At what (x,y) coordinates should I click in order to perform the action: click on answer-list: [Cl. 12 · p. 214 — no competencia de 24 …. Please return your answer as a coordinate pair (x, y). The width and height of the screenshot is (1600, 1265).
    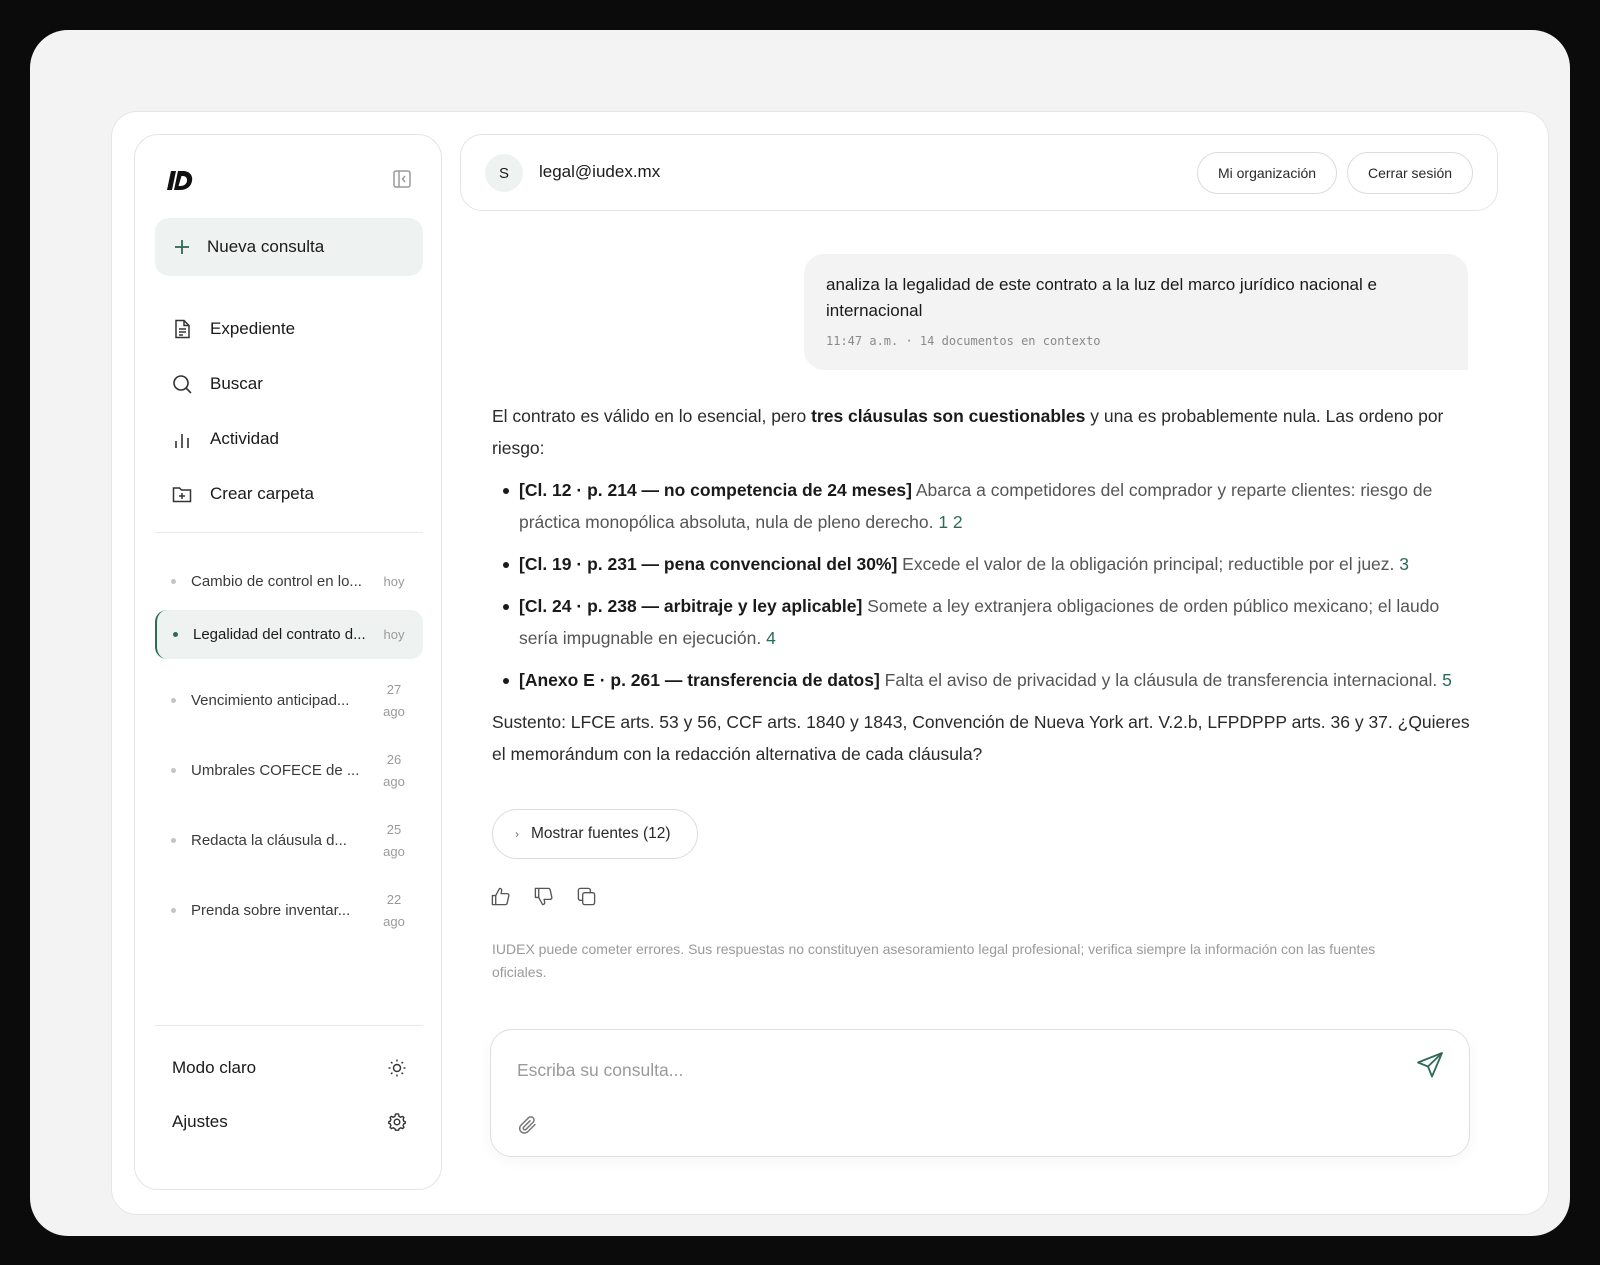
    Looking at the image, I should click on (982, 585).